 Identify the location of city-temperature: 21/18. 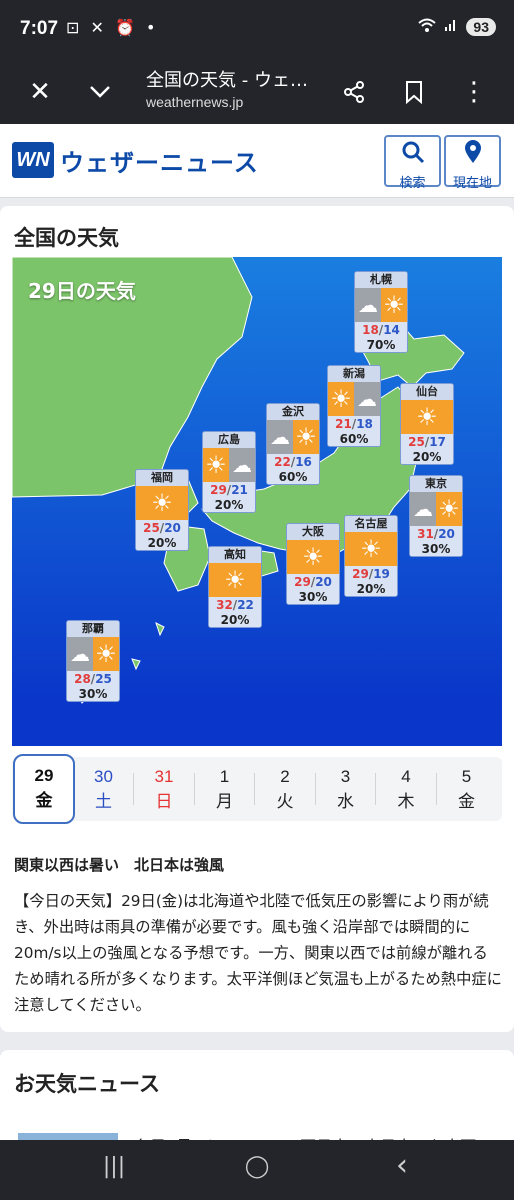
(354, 424).